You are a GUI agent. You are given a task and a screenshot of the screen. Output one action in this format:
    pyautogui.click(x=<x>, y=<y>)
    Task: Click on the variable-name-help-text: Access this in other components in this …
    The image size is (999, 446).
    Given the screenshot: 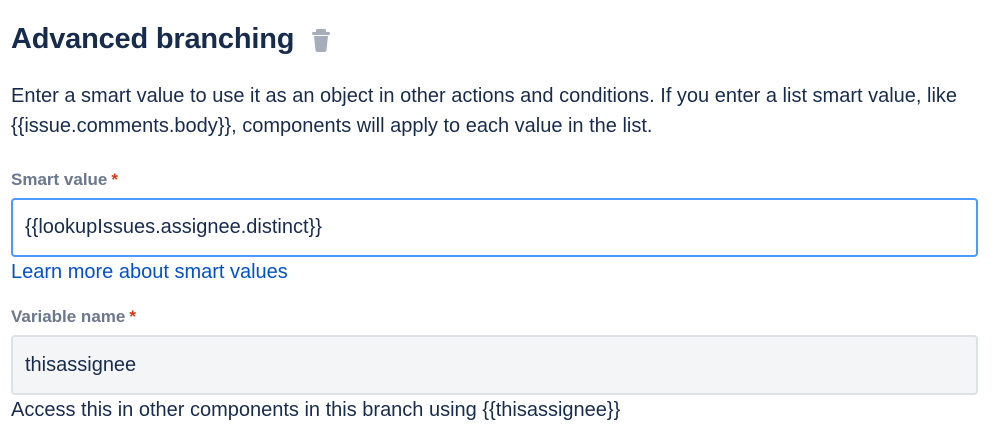 What is the action you would take?
    pyautogui.click(x=316, y=410)
    